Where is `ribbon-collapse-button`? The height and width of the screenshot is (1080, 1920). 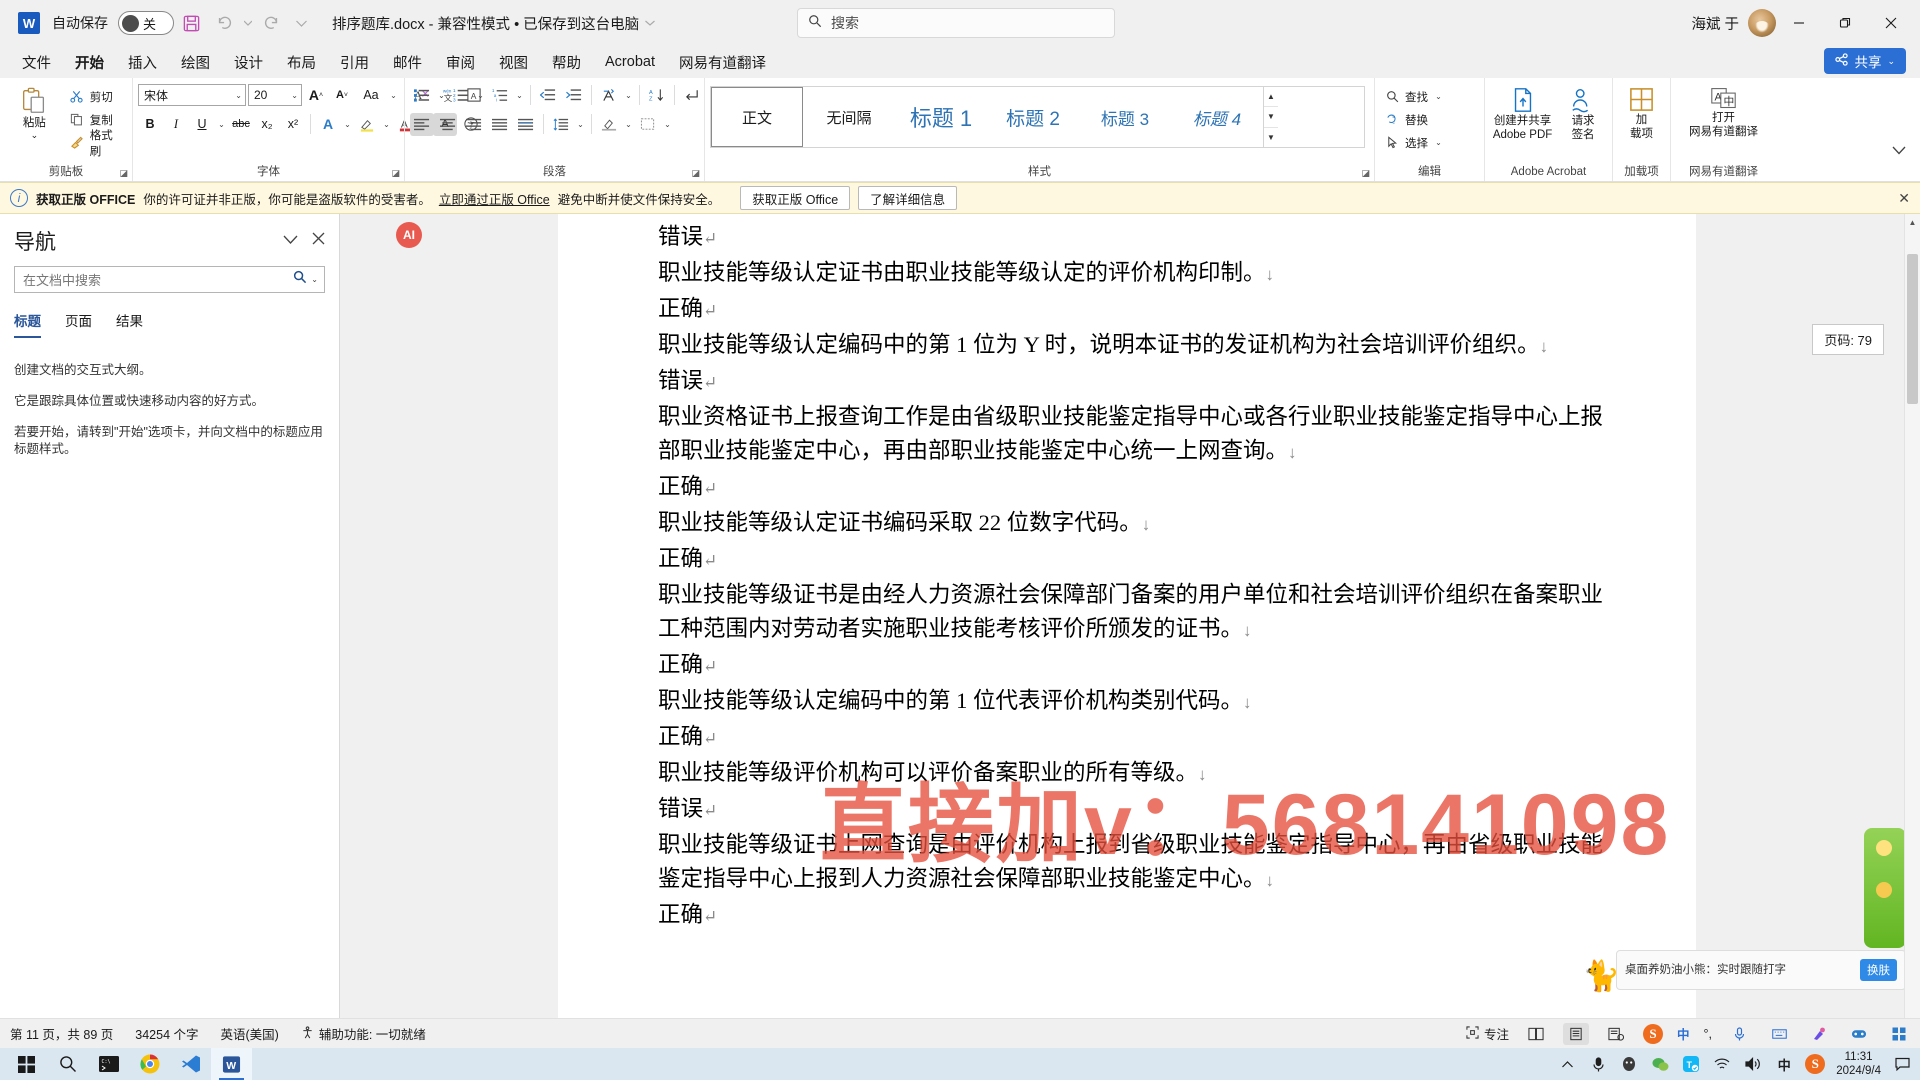 ribbon-collapse-button is located at coordinates (1906, 129).